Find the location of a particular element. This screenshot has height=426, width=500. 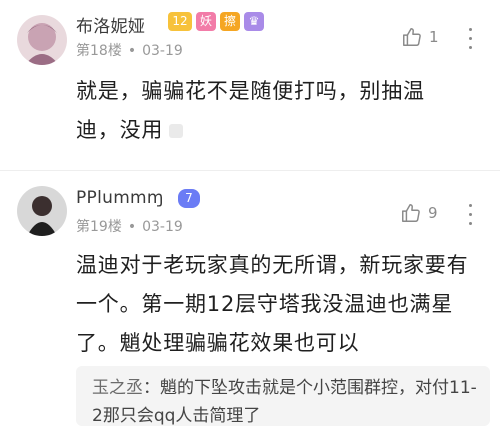

like-count: 9 is located at coordinates (433, 213).